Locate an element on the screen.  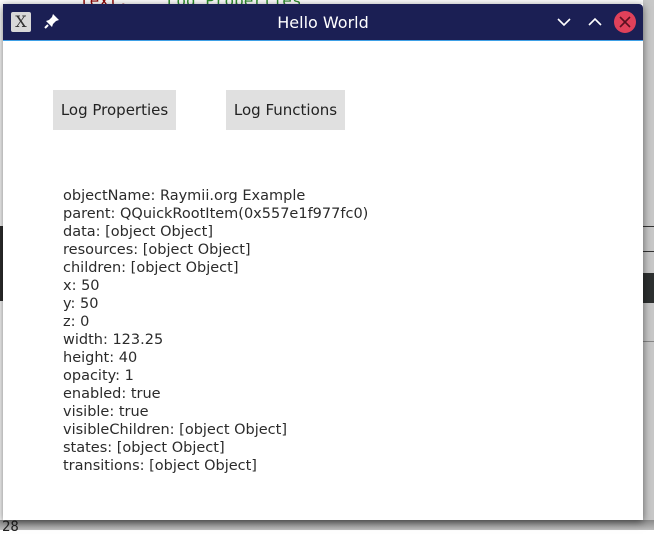
log-line: y: 50 is located at coordinates (81, 304).